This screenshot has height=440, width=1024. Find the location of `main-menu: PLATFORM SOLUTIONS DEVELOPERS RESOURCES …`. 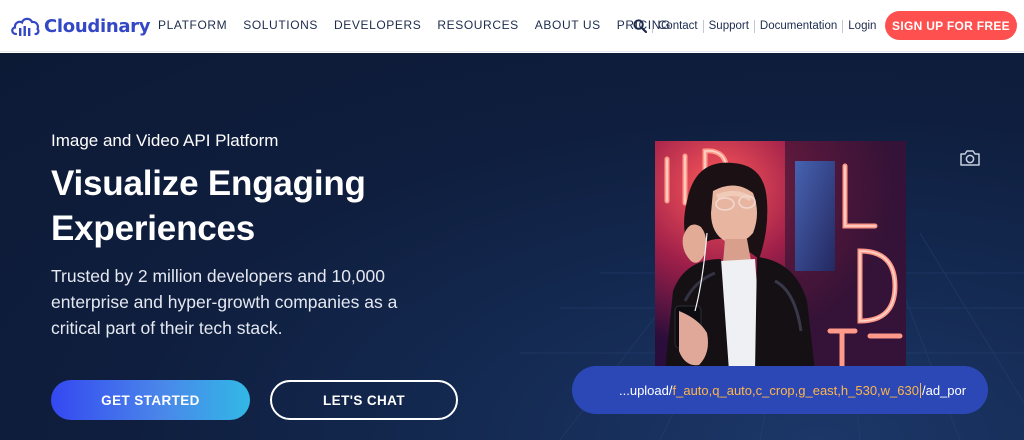

main-menu: PLATFORM SOLUTIONS DEVELOPERS RESOURCES … is located at coordinates (422, 25).